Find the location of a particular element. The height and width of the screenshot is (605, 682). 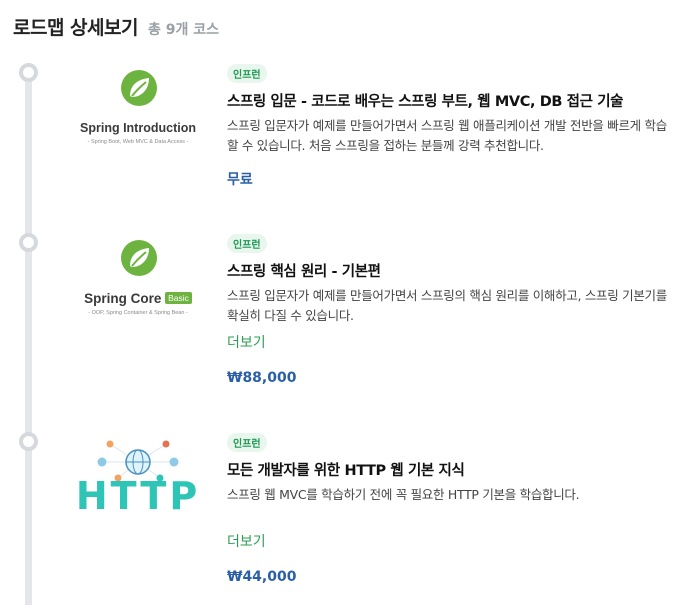

course-price: 무료 is located at coordinates (240, 180).